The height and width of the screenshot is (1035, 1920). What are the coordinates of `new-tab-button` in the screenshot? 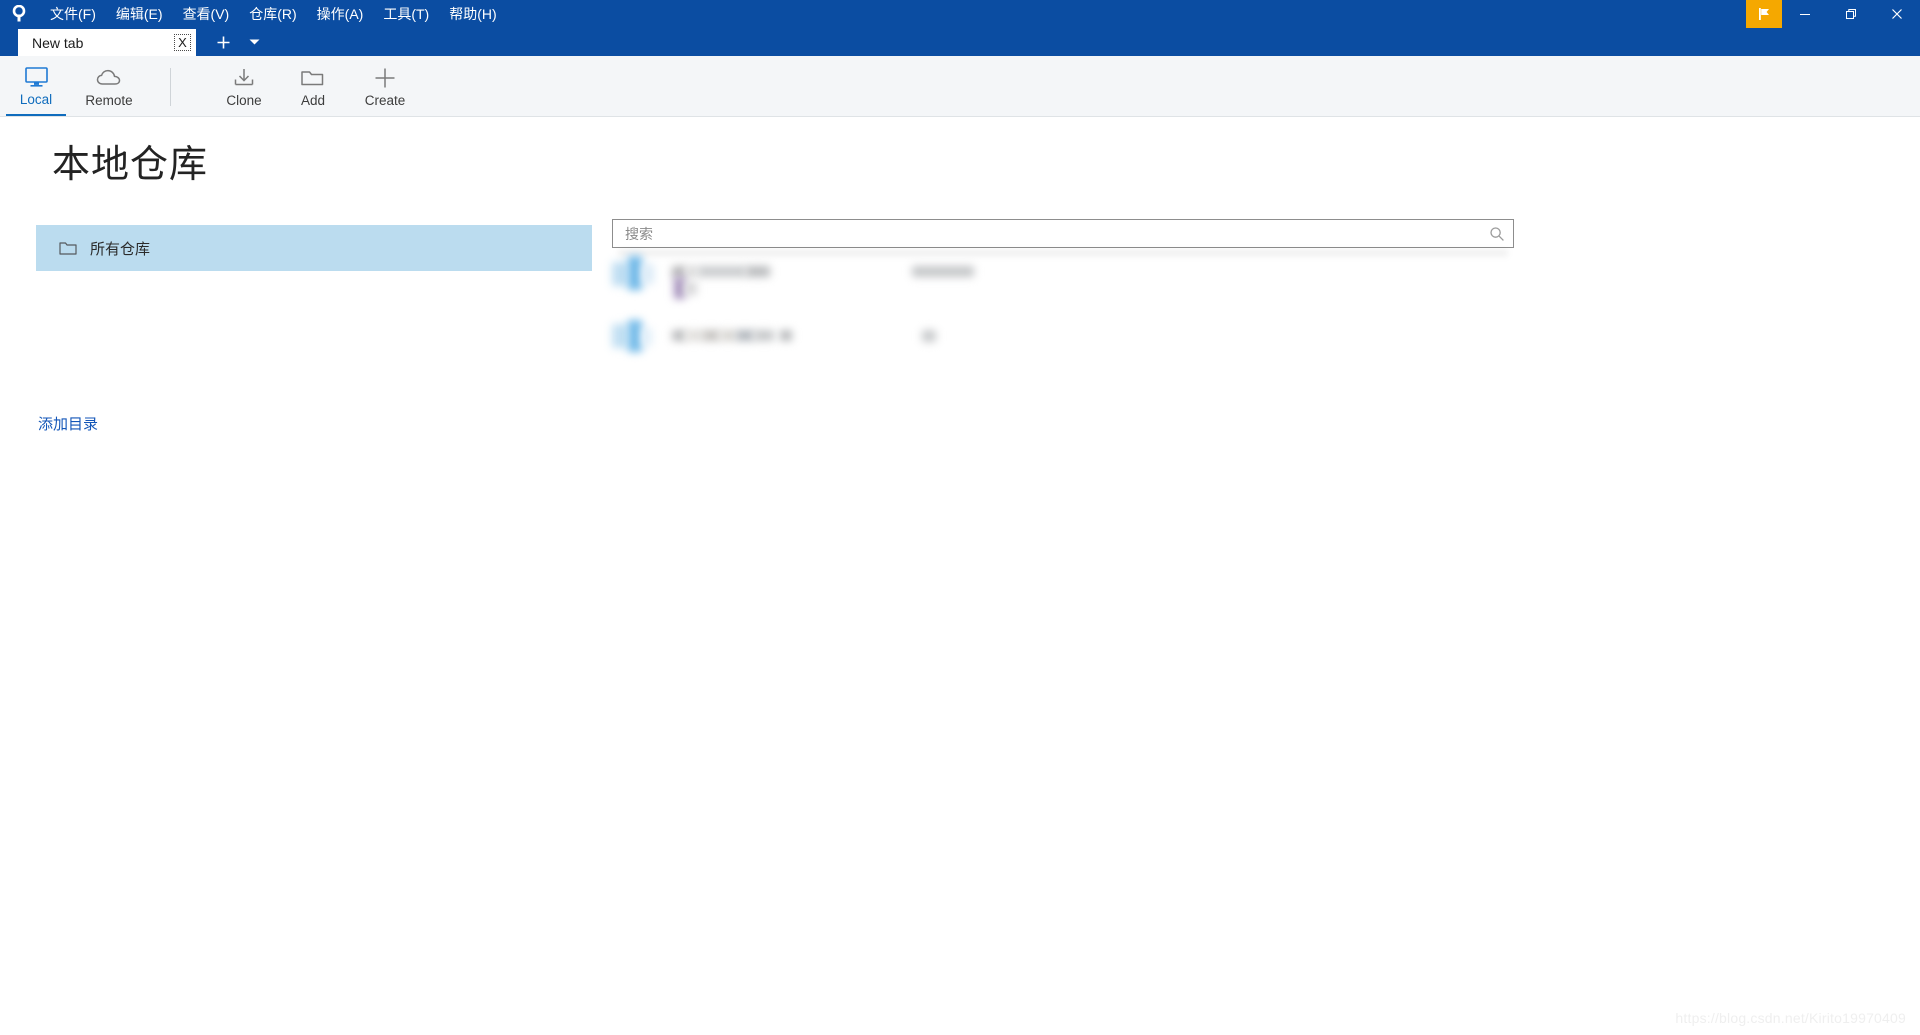 It's located at (223, 42).